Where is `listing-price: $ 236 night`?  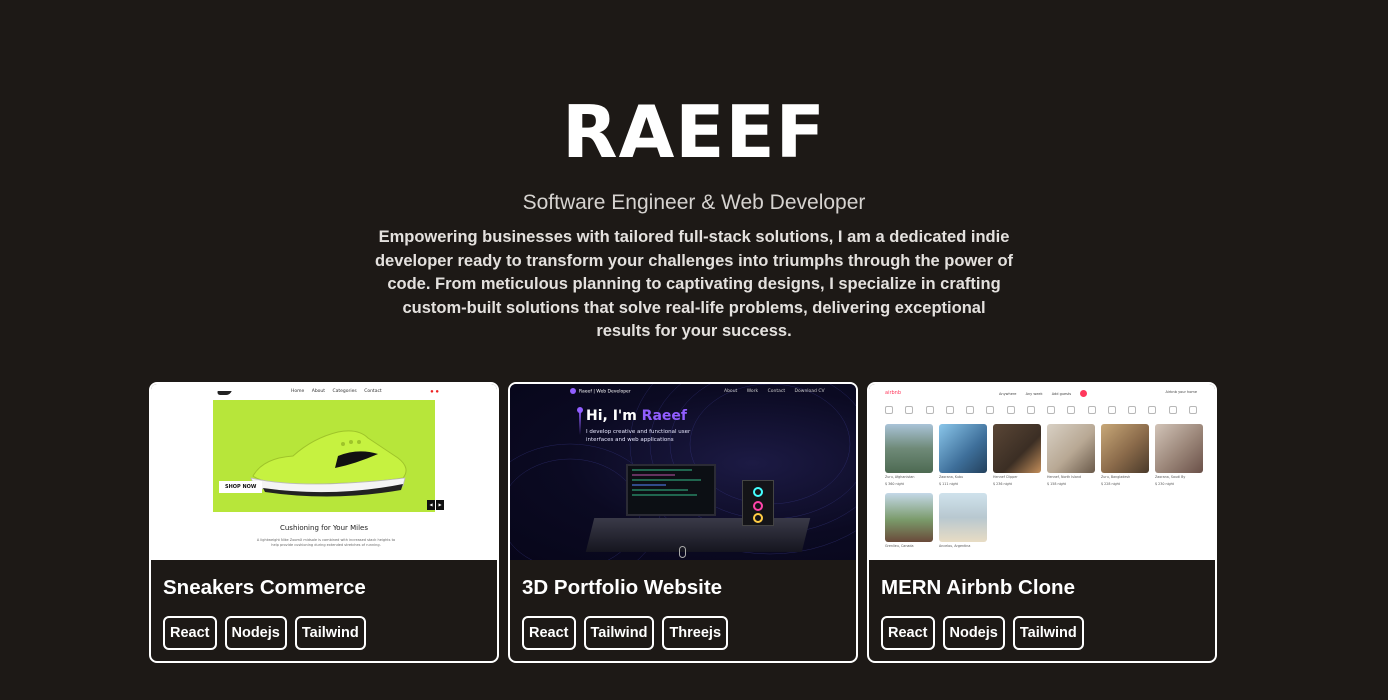
listing-price: $ 236 night is located at coordinates (1002, 484).